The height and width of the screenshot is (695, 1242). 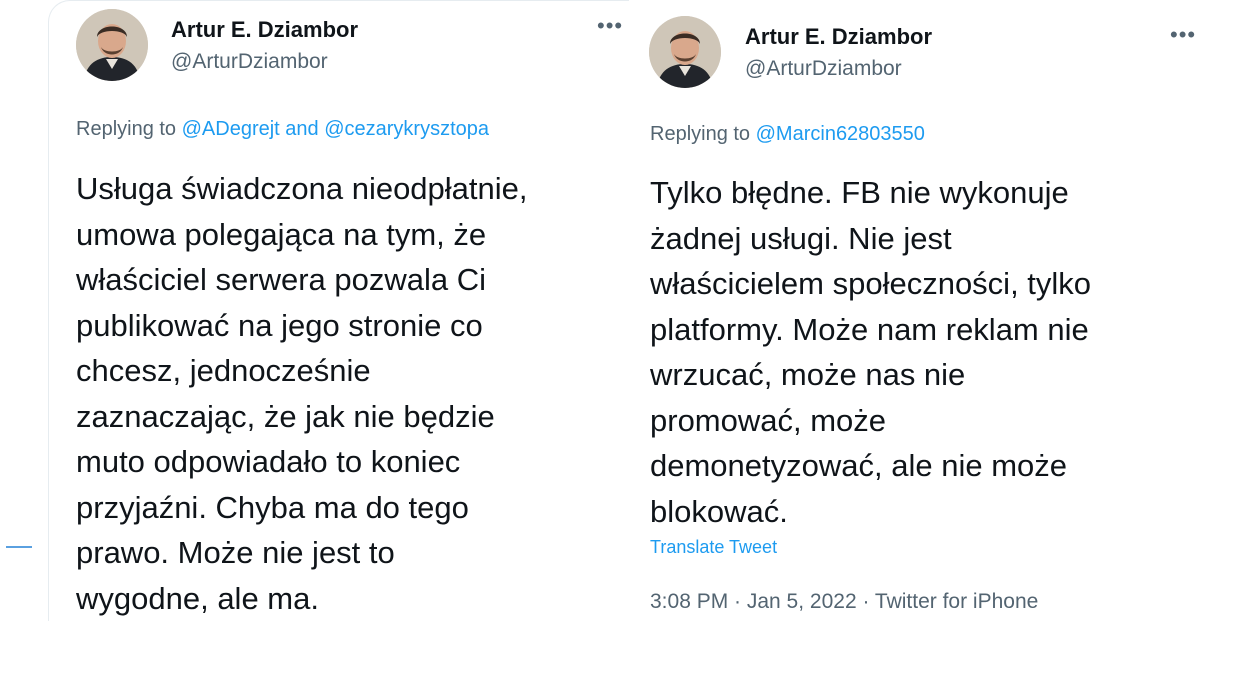 I want to click on reply-mentions-link: @Marcin62803550, so click(x=840, y=134).